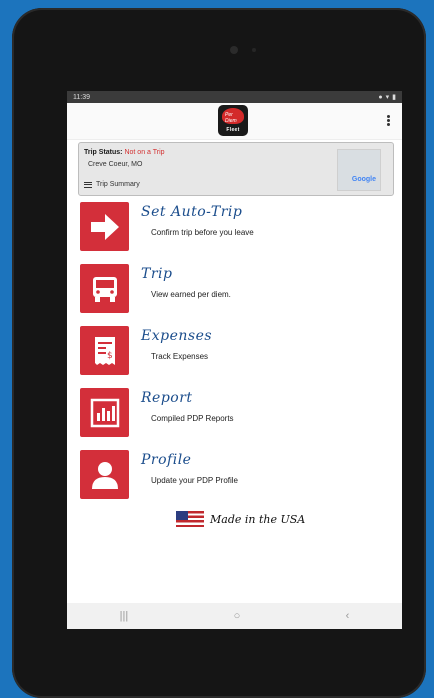 The height and width of the screenshot is (698, 434). I want to click on menu-item-title: Profile, so click(166, 460).